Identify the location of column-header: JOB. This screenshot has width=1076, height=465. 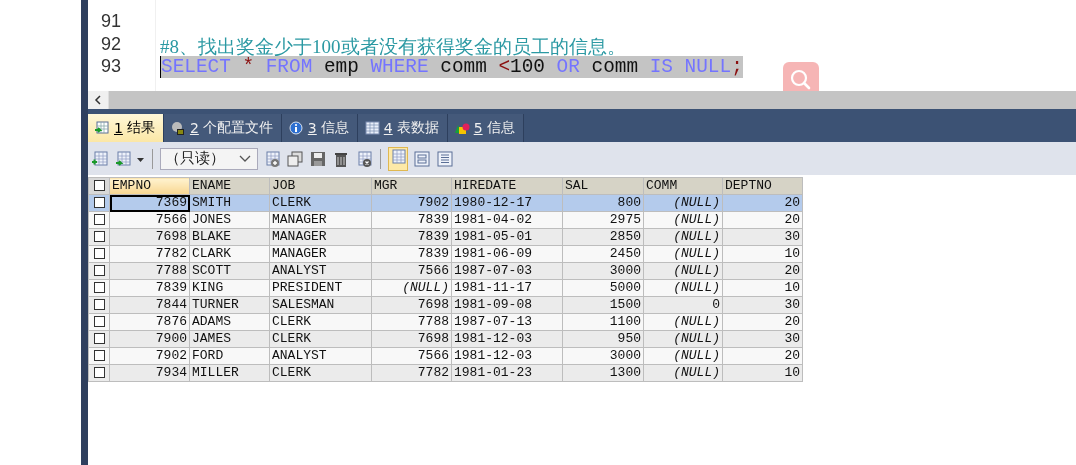
(320, 186).